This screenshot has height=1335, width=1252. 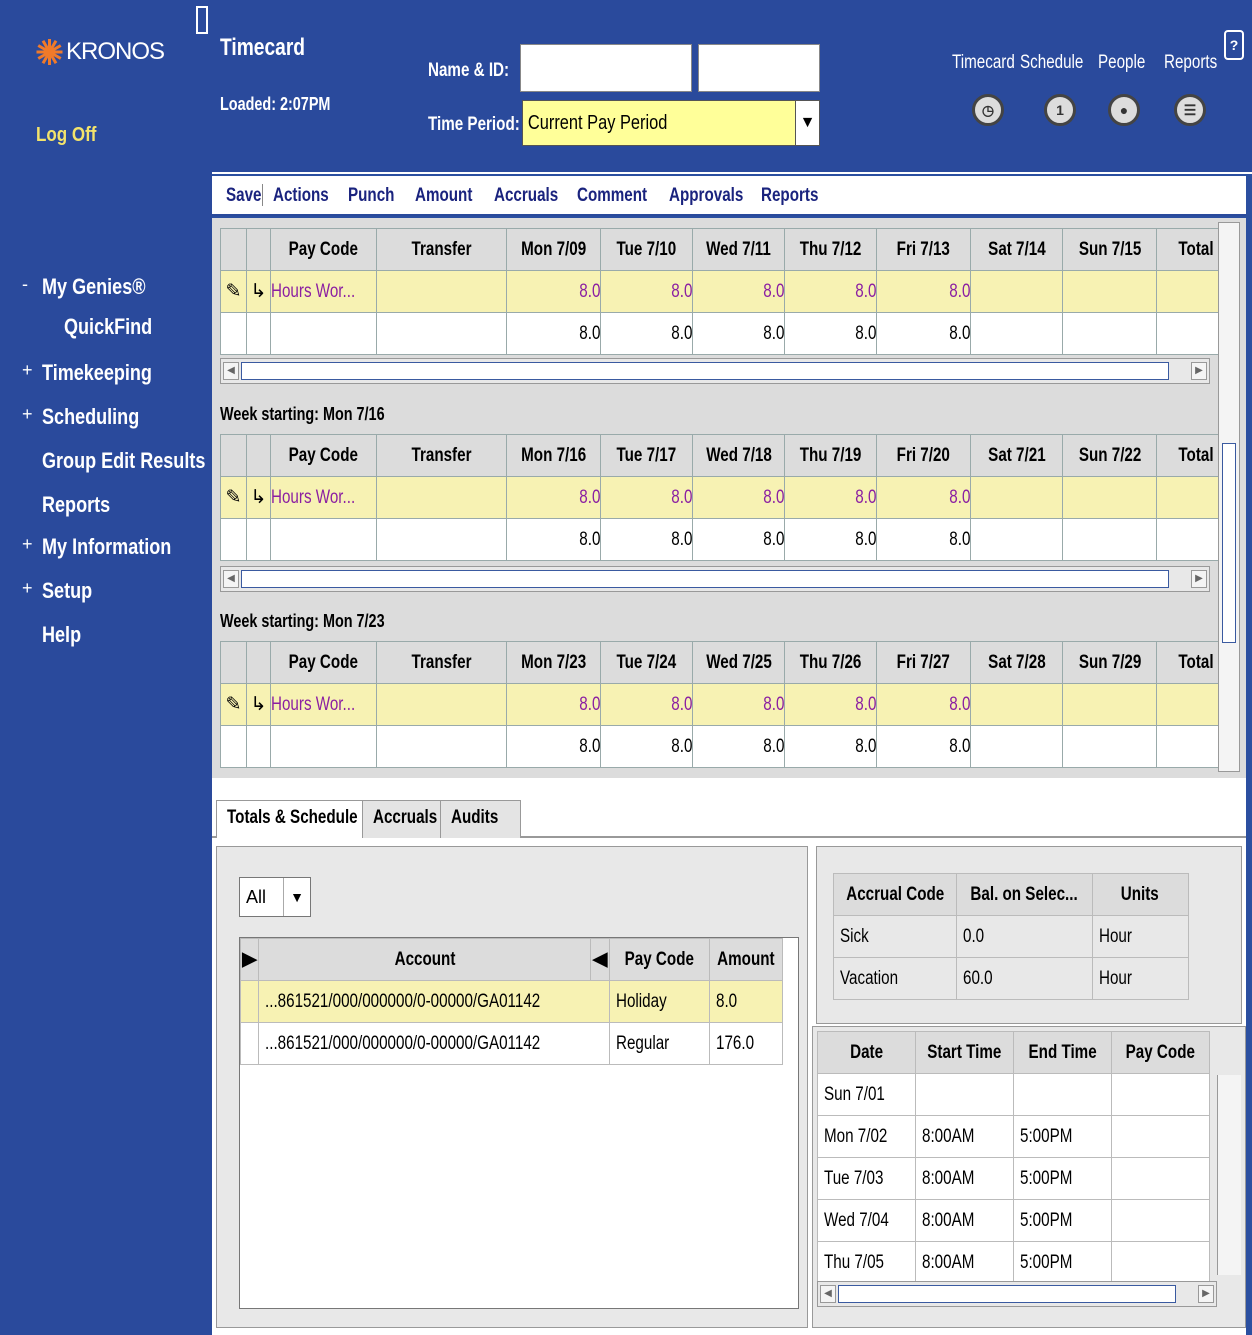 I want to click on col-day: Wed 7/11, so click(x=739, y=249).